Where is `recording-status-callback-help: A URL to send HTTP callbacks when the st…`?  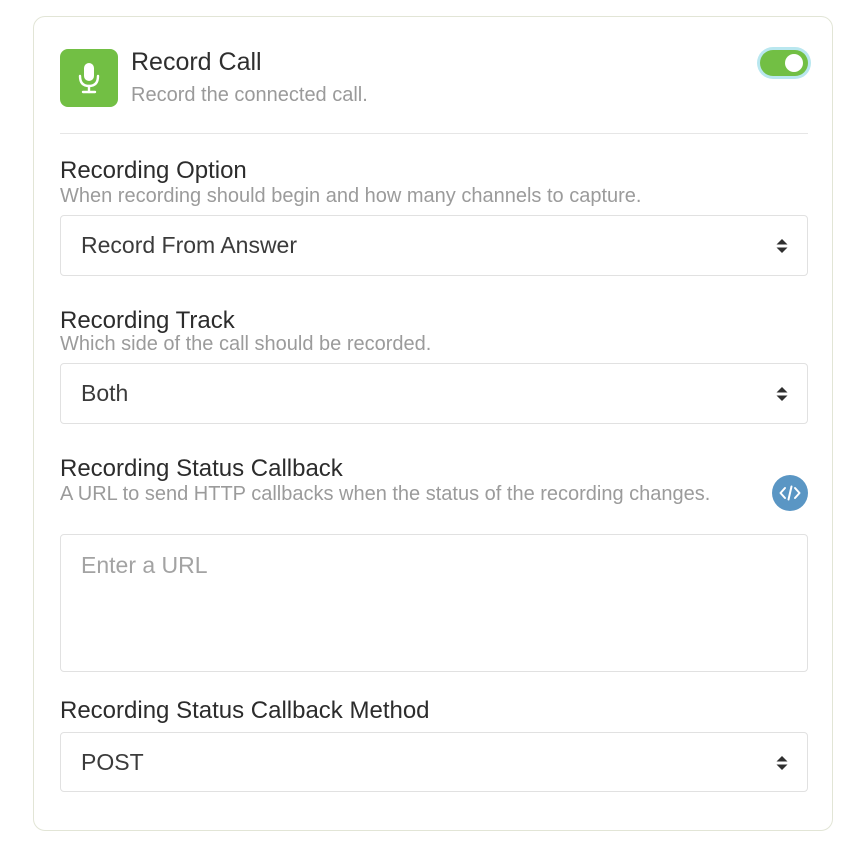 recording-status-callback-help: A URL to send HTTP callbacks when the st… is located at coordinates (385, 494).